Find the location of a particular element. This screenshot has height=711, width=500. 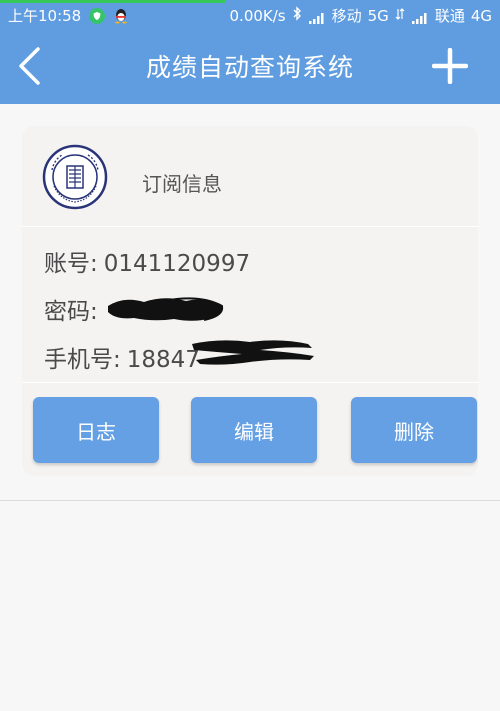

signal-icon is located at coordinates (317, 17).